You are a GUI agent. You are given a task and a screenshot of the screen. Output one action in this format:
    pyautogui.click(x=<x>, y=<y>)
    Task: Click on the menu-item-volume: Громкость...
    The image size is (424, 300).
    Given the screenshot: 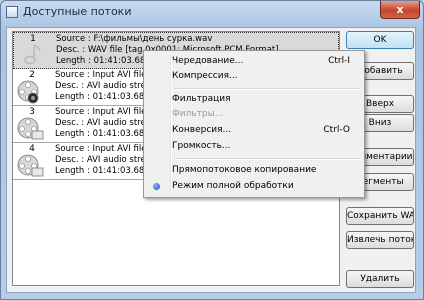 What is the action you would take?
    pyautogui.click(x=254, y=146)
    